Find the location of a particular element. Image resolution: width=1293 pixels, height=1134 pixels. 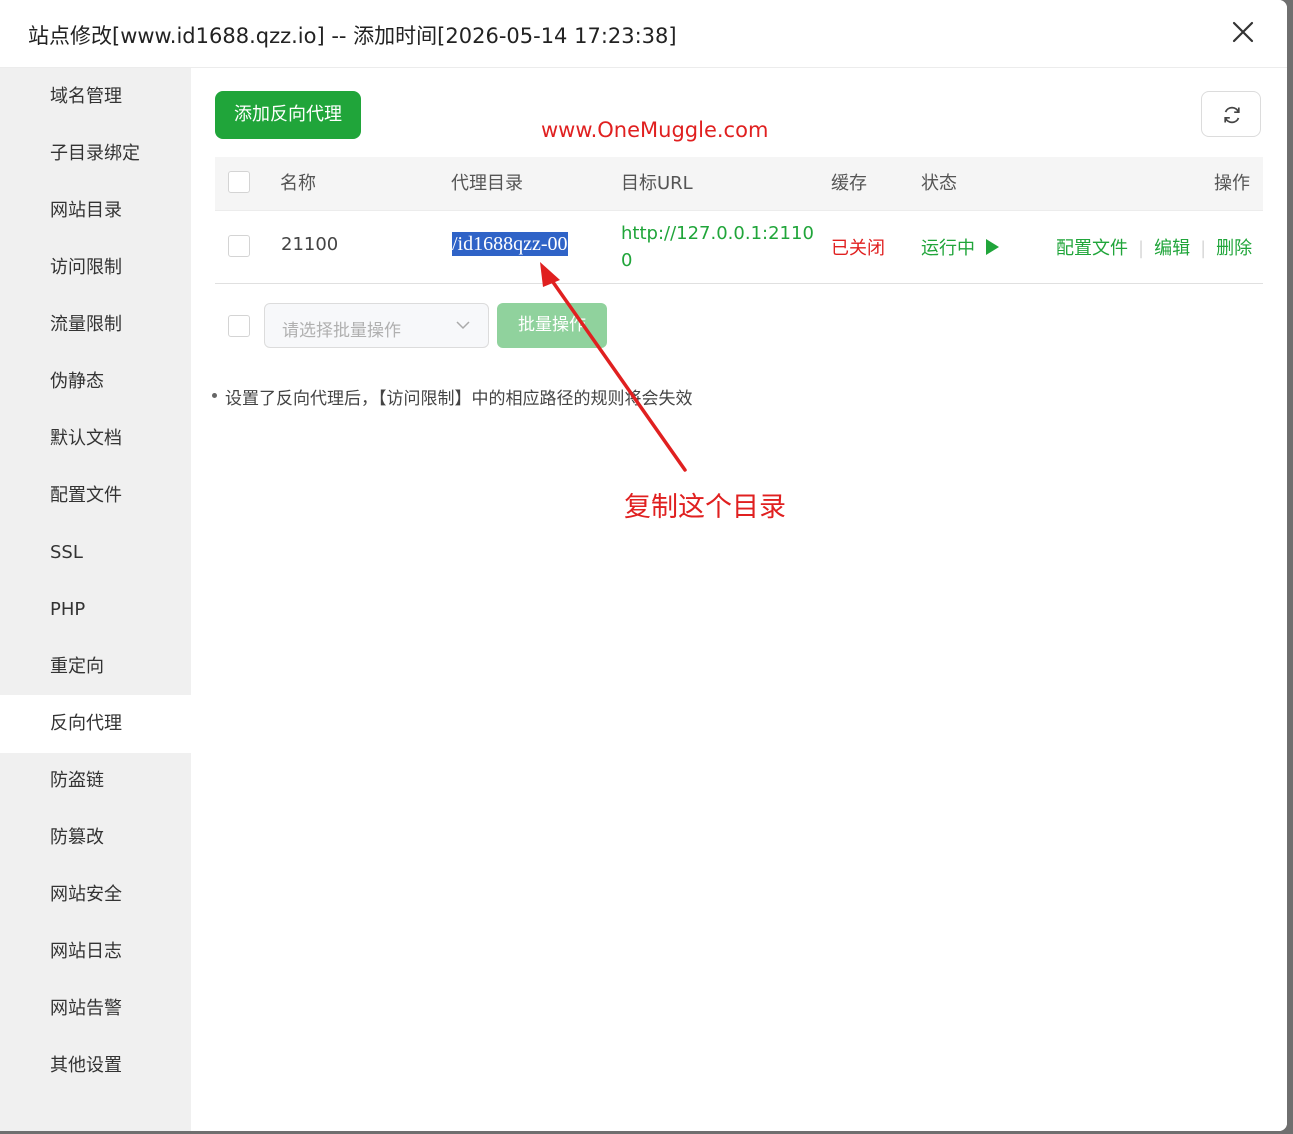

table-header: 名称 代理目录 目标URL 缓存 状态 操作 is located at coordinates (739, 184).